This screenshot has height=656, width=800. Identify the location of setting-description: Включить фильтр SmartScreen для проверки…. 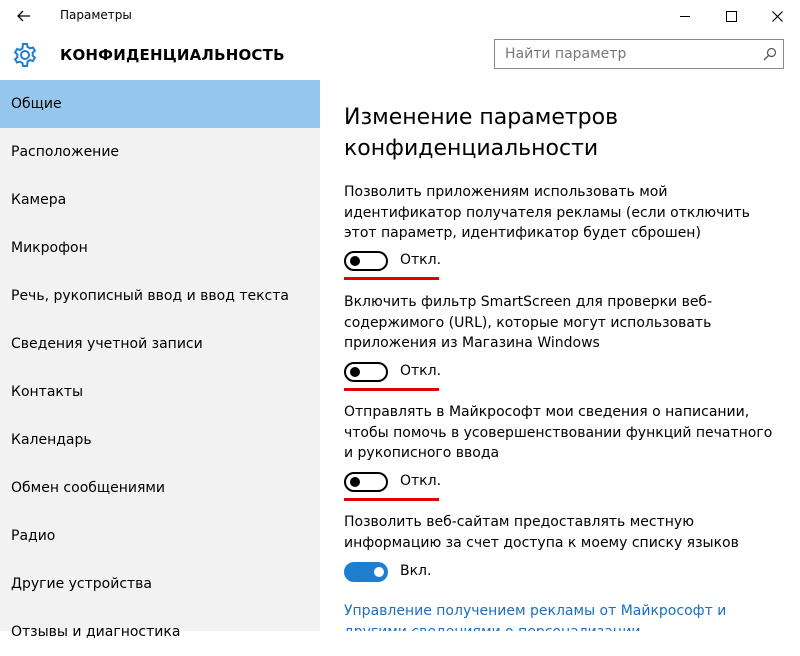
(528, 322).